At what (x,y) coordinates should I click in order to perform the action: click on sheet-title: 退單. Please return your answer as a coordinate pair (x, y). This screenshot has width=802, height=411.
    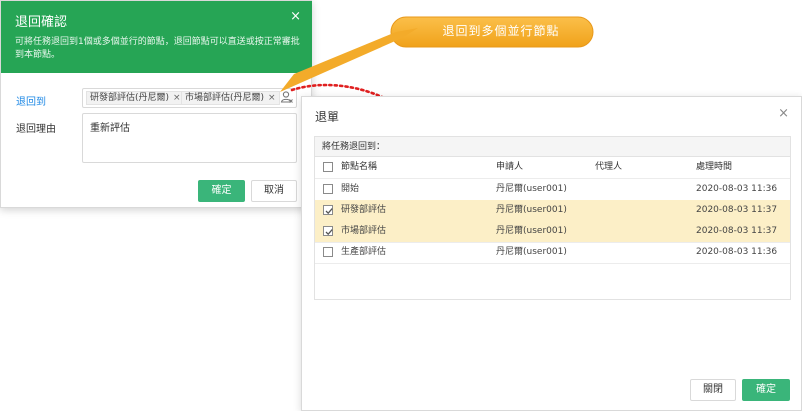
    Looking at the image, I should click on (327, 117).